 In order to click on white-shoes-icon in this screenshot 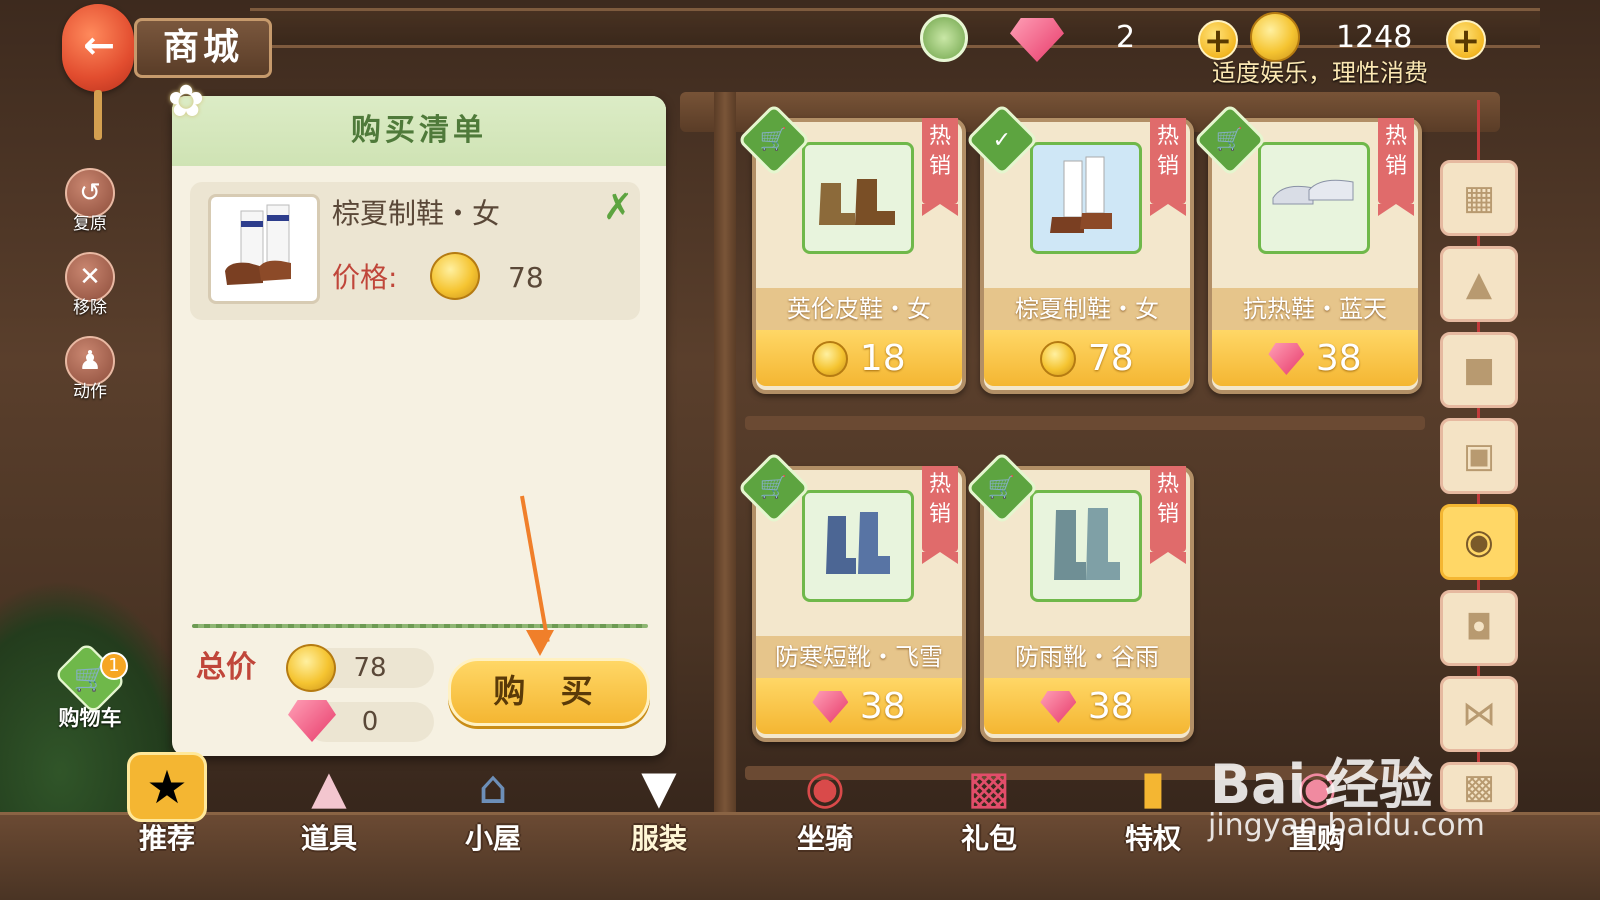, I will do `click(1314, 198)`.